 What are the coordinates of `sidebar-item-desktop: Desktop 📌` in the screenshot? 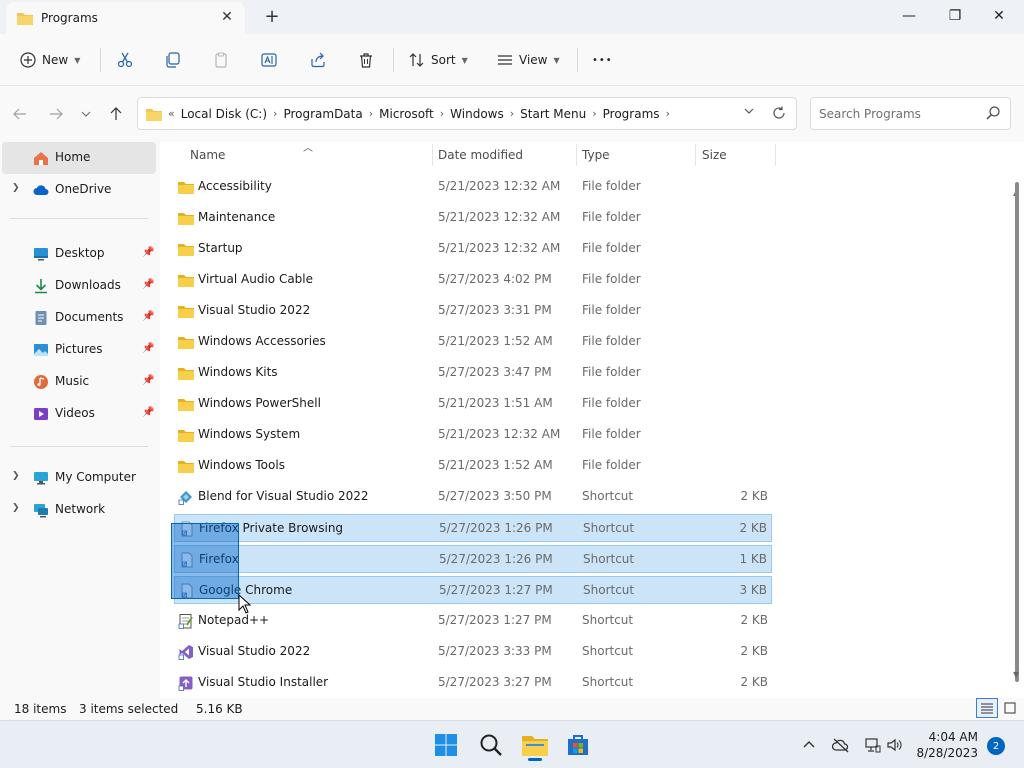 It's located at (79, 254).